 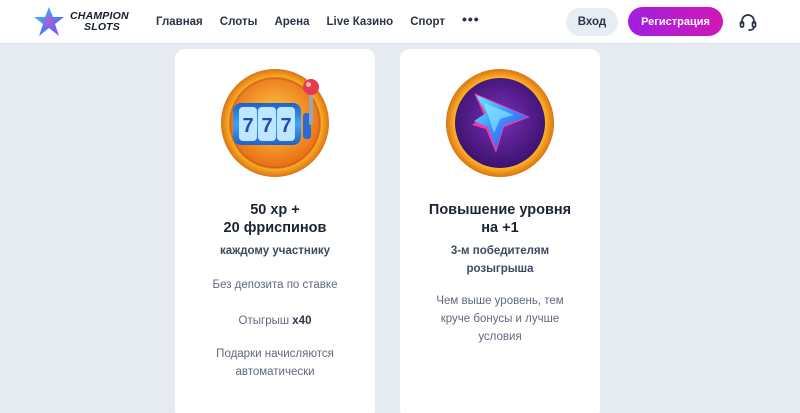 What do you see at coordinates (275, 363) in the screenshot?
I see `card-text-auto: Подарки начисляются автоматически` at bounding box center [275, 363].